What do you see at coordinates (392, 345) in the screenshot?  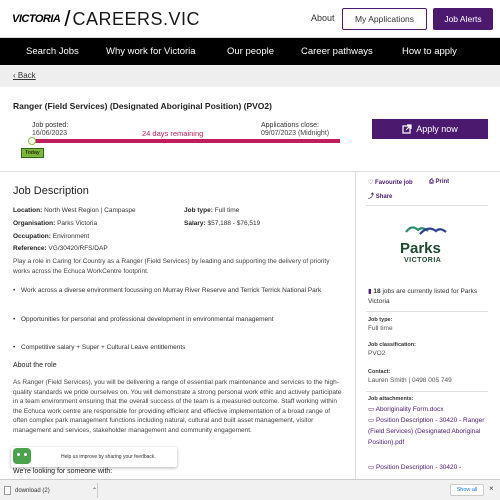 I see `classification-label: Job classification:` at bounding box center [392, 345].